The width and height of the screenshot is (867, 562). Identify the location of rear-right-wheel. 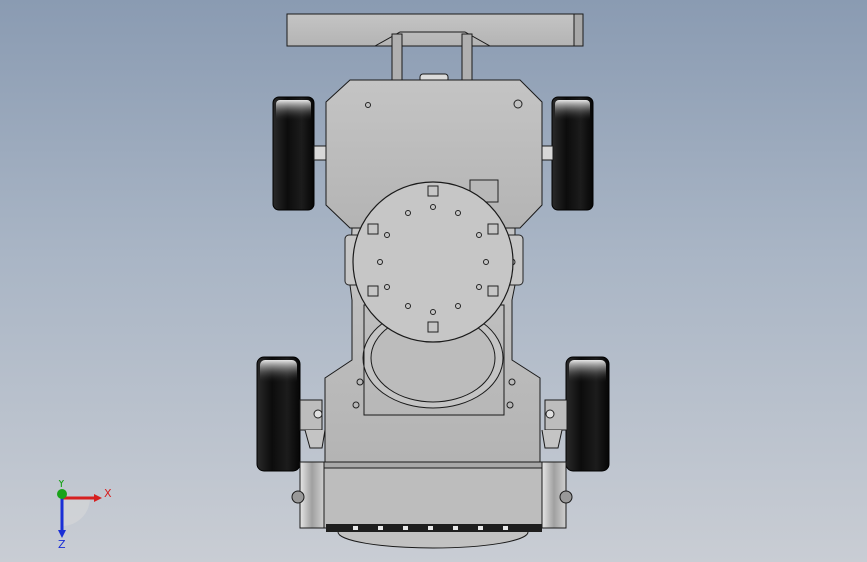
(567, 153).